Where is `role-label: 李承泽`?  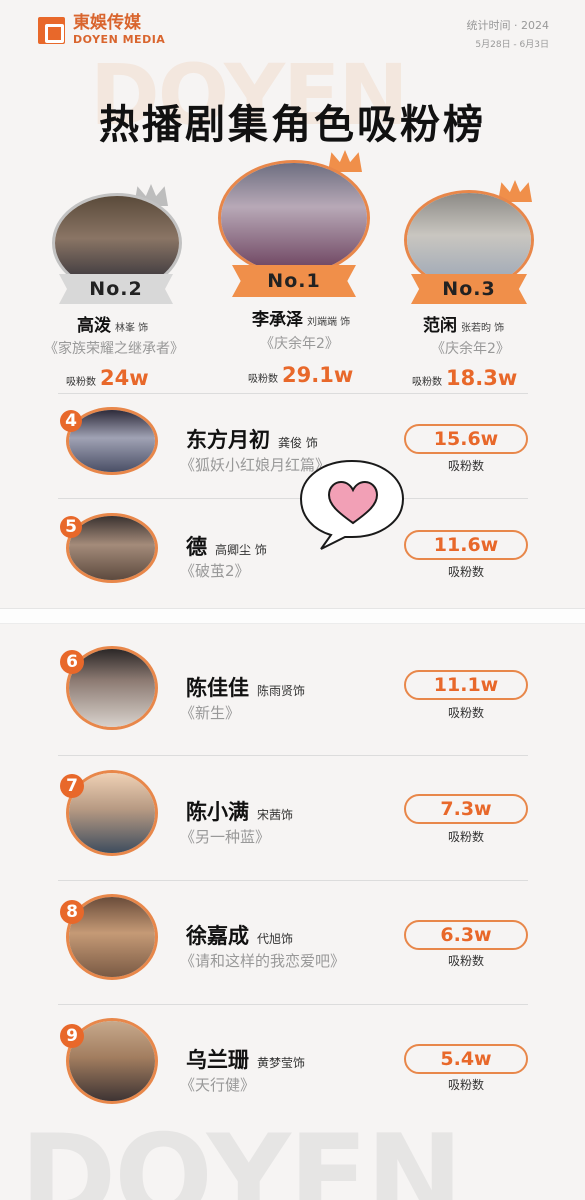
role-label: 李承泽 is located at coordinates (277, 320).